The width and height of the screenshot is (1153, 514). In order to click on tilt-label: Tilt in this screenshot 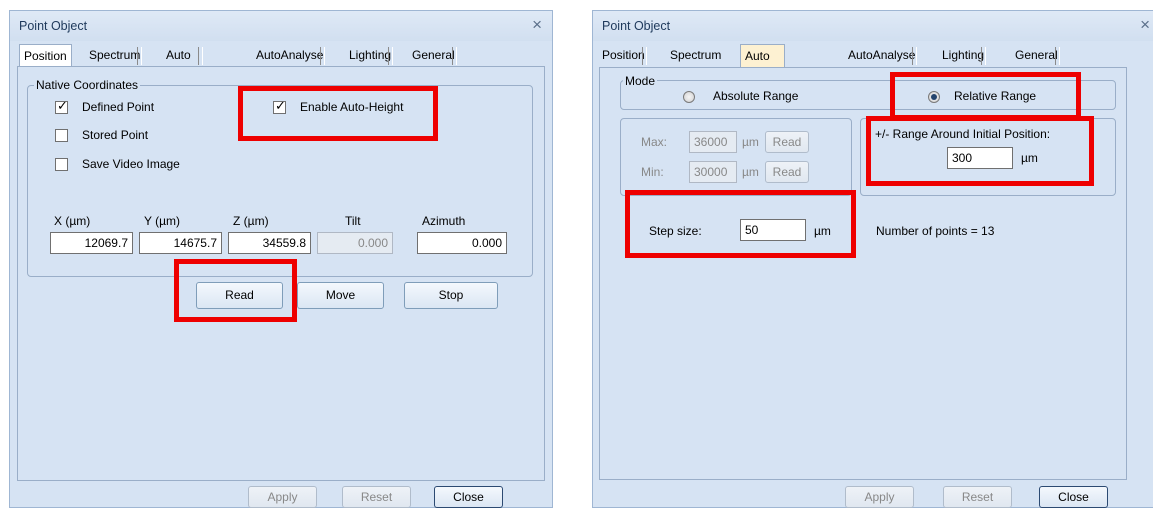, I will do `click(353, 221)`.